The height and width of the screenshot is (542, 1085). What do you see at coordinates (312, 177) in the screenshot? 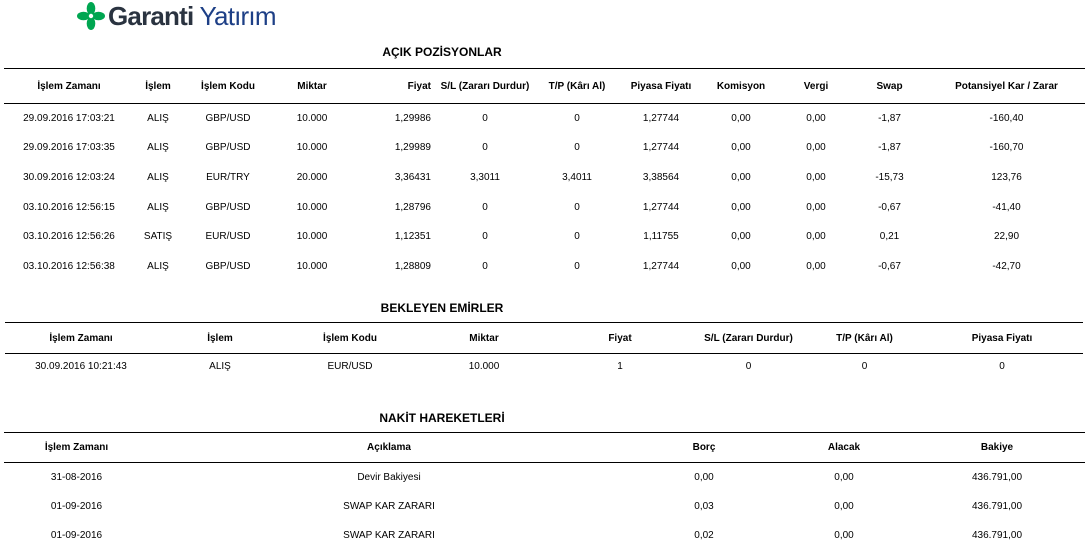
I see `table-cell: 20.000` at bounding box center [312, 177].